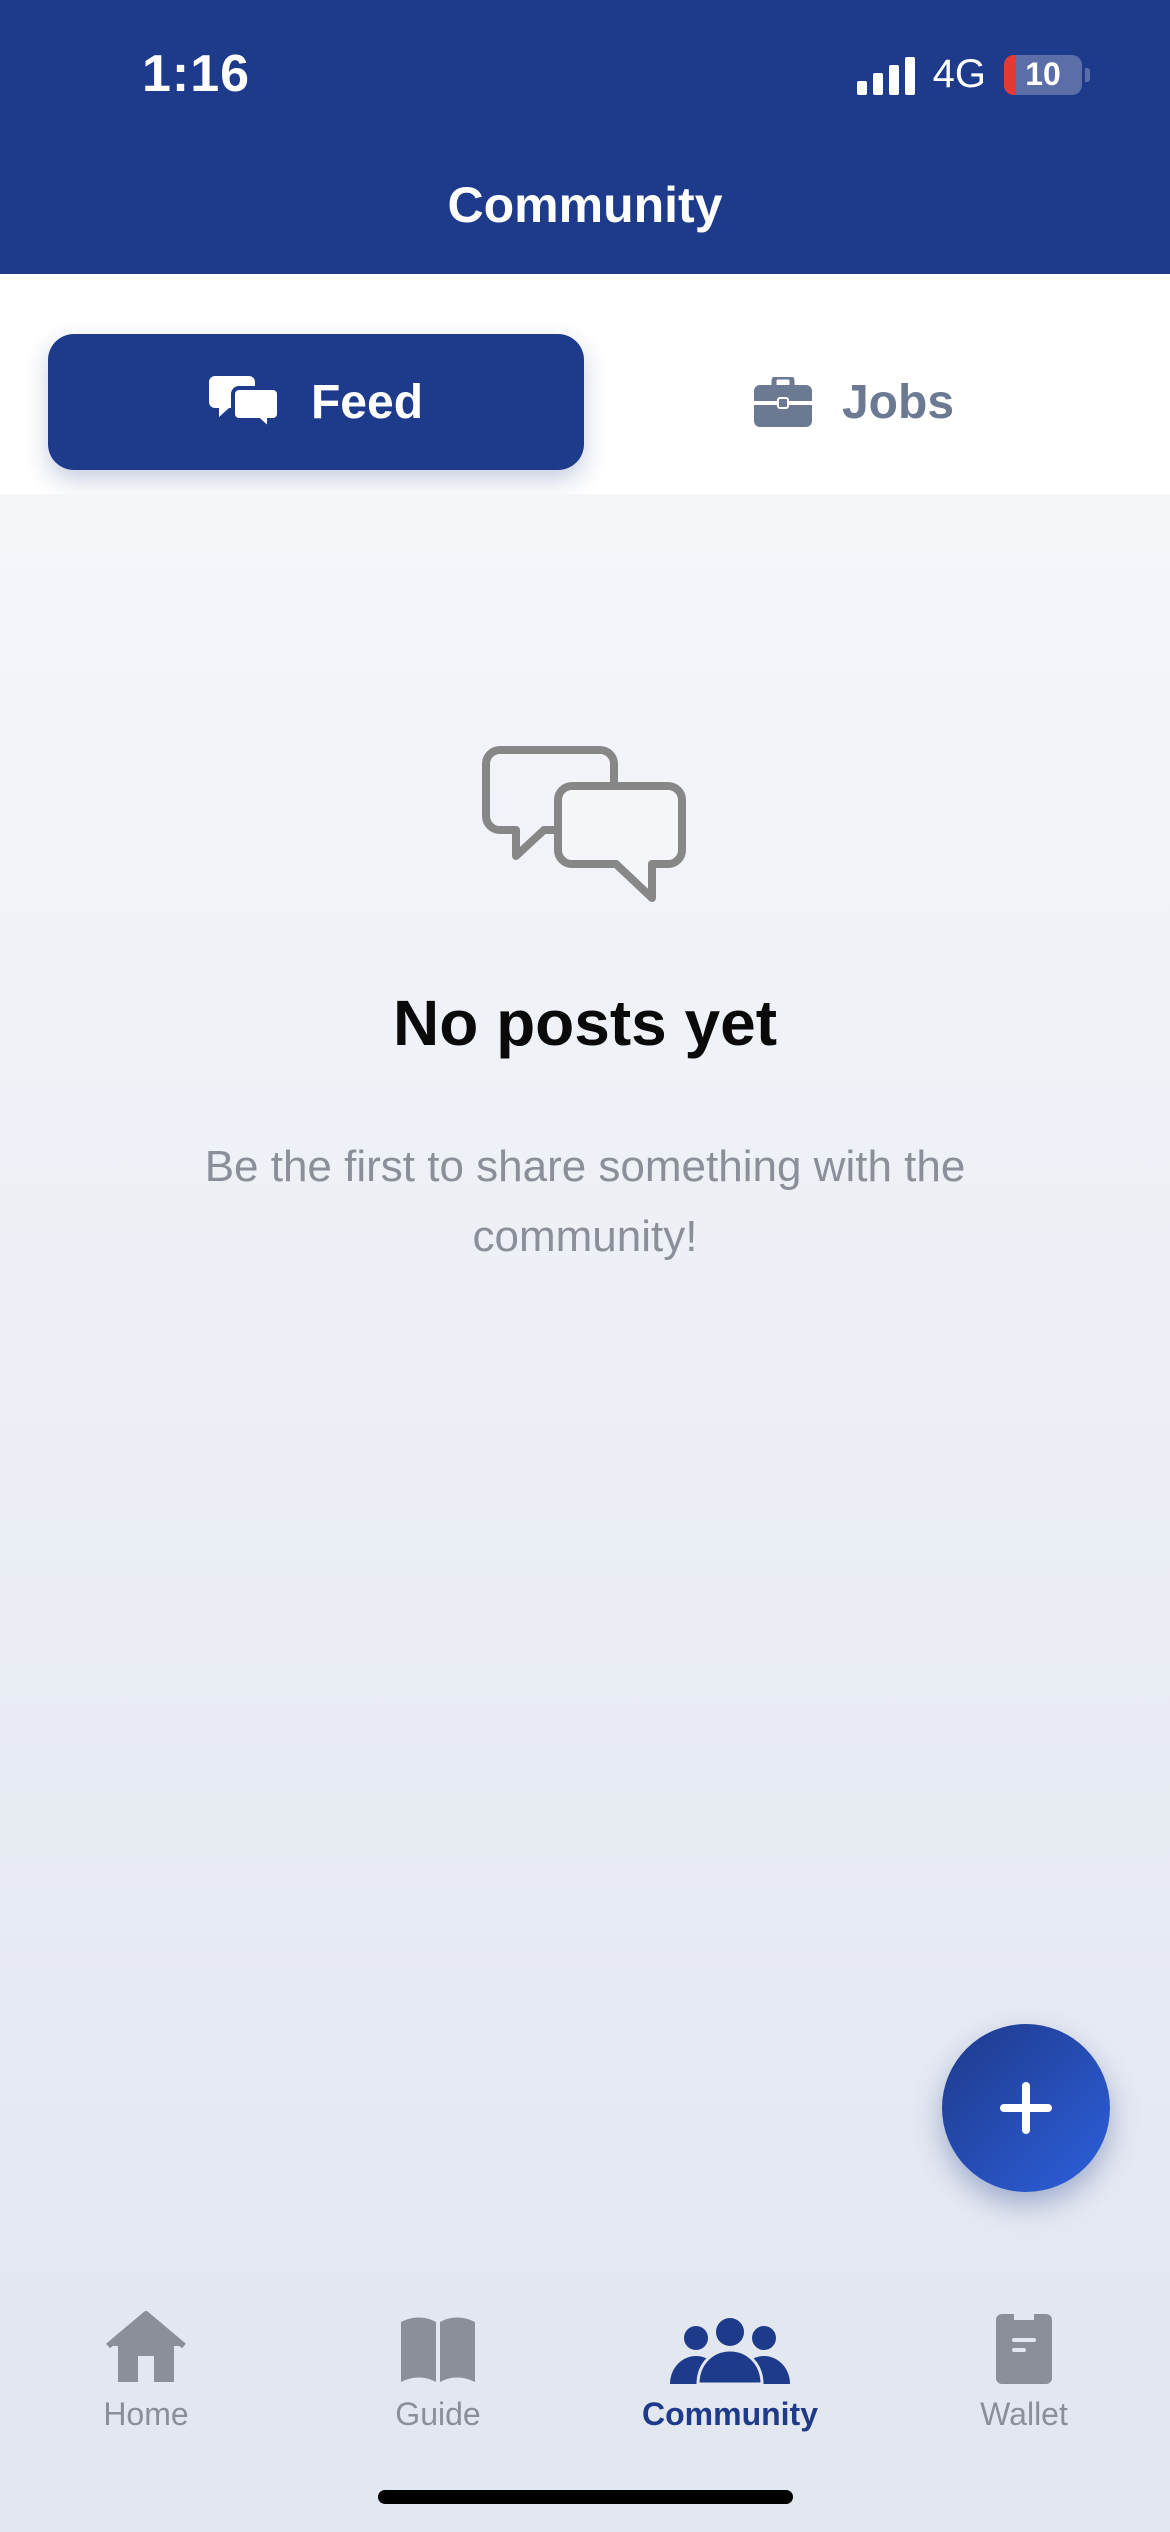 This screenshot has width=1170, height=2532. I want to click on create-post-button, so click(1026, 2108).